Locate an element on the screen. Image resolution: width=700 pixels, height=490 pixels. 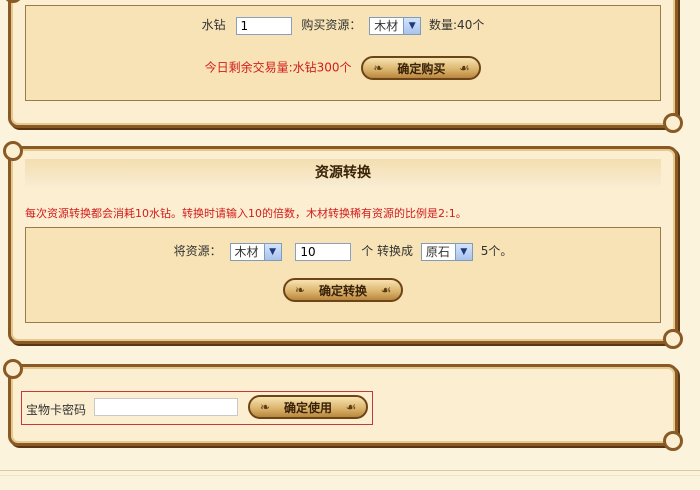
card-form-box: 宝物卡密码 ❧ 确定使用 ☙ is located at coordinates (197, 408).